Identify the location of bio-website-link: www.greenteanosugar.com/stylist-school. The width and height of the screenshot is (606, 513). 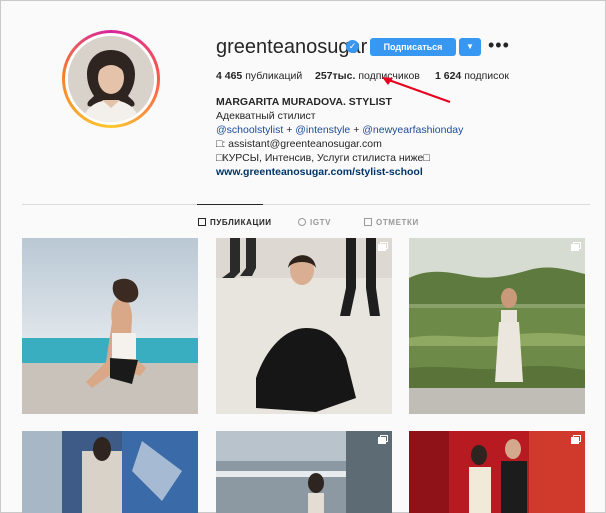
(319, 172).